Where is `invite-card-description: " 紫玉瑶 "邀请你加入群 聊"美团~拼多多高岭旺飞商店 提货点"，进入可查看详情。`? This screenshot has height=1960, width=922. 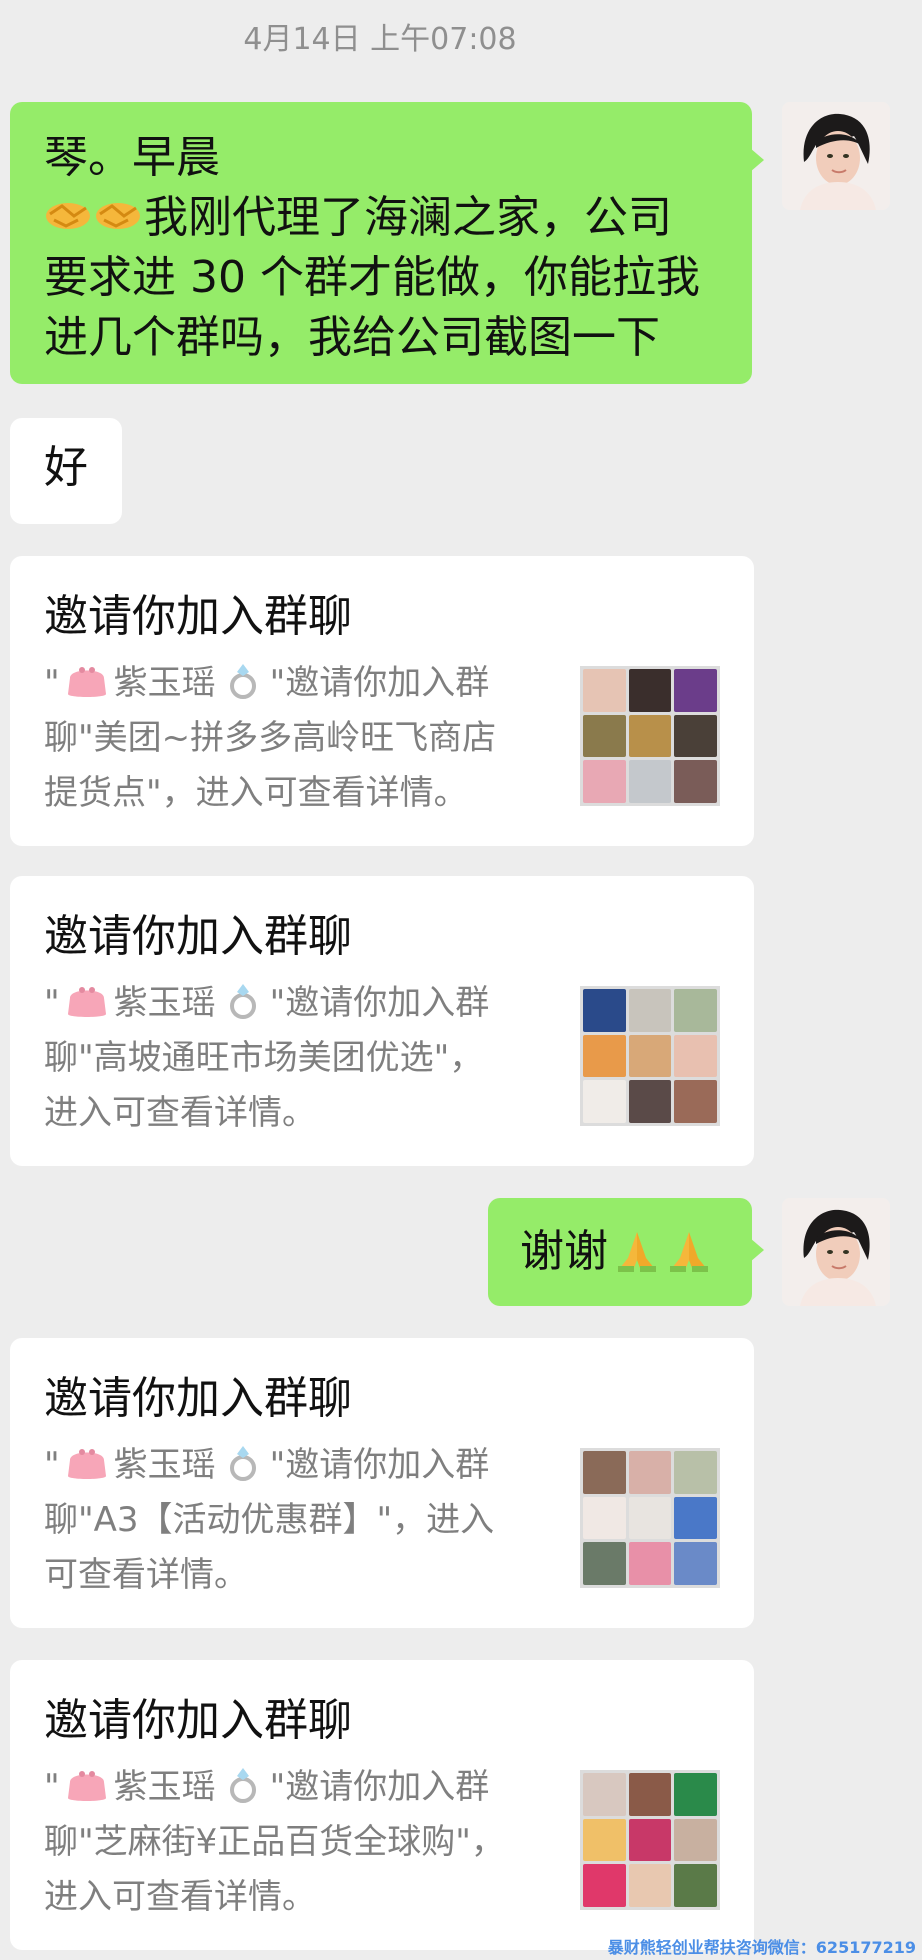 invite-card-description: " 紫玉瑶 "邀请你加入群 聊"美团~拼多多高岭旺飞商店 提货点"，进入可查看详情。 is located at coordinates (314, 738).